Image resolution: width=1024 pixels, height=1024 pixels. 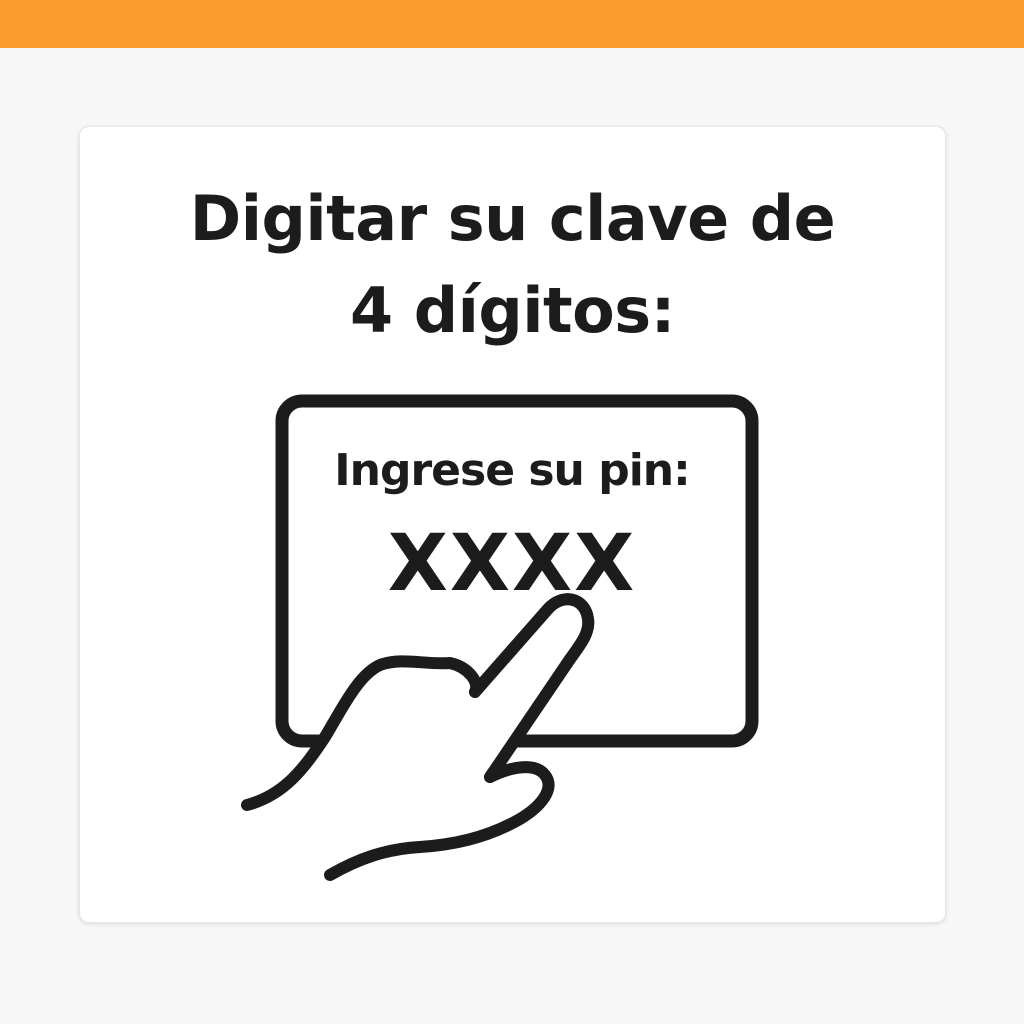 What do you see at coordinates (512, 24) in the screenshot?
I see `top-accent-bar` at bounding box center [512, 24].